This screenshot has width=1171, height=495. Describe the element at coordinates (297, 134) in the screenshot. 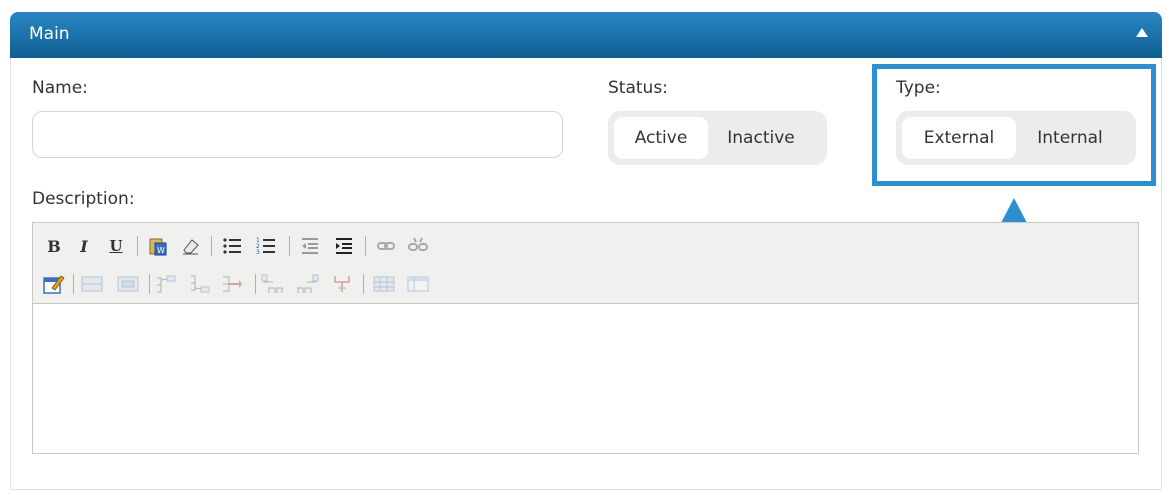

I see `name-input` at that location.